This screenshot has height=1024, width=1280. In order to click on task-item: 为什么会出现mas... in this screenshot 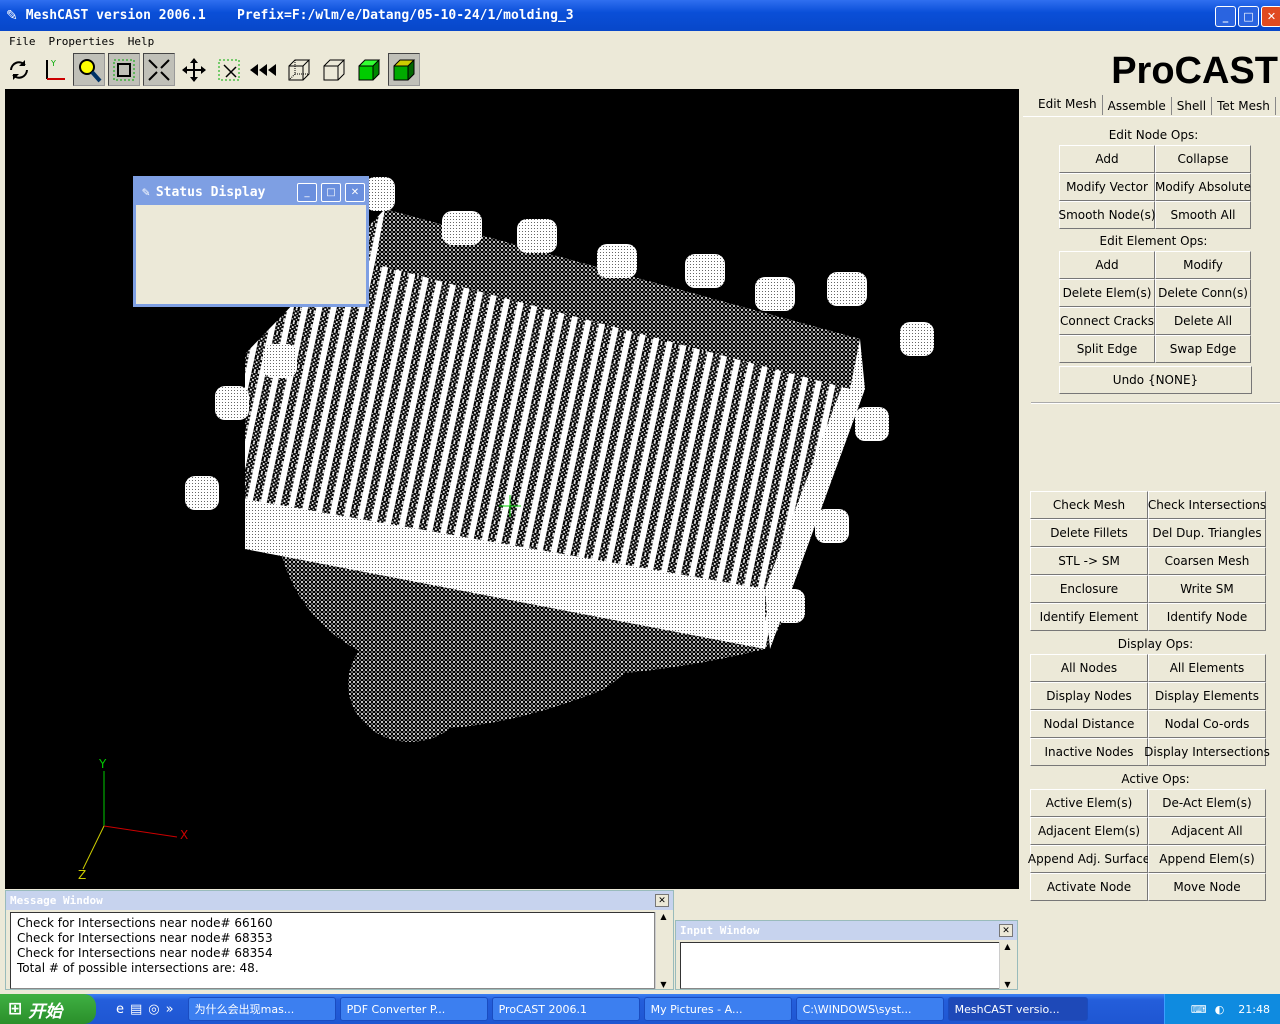, I will do `click(261, 1009)`.